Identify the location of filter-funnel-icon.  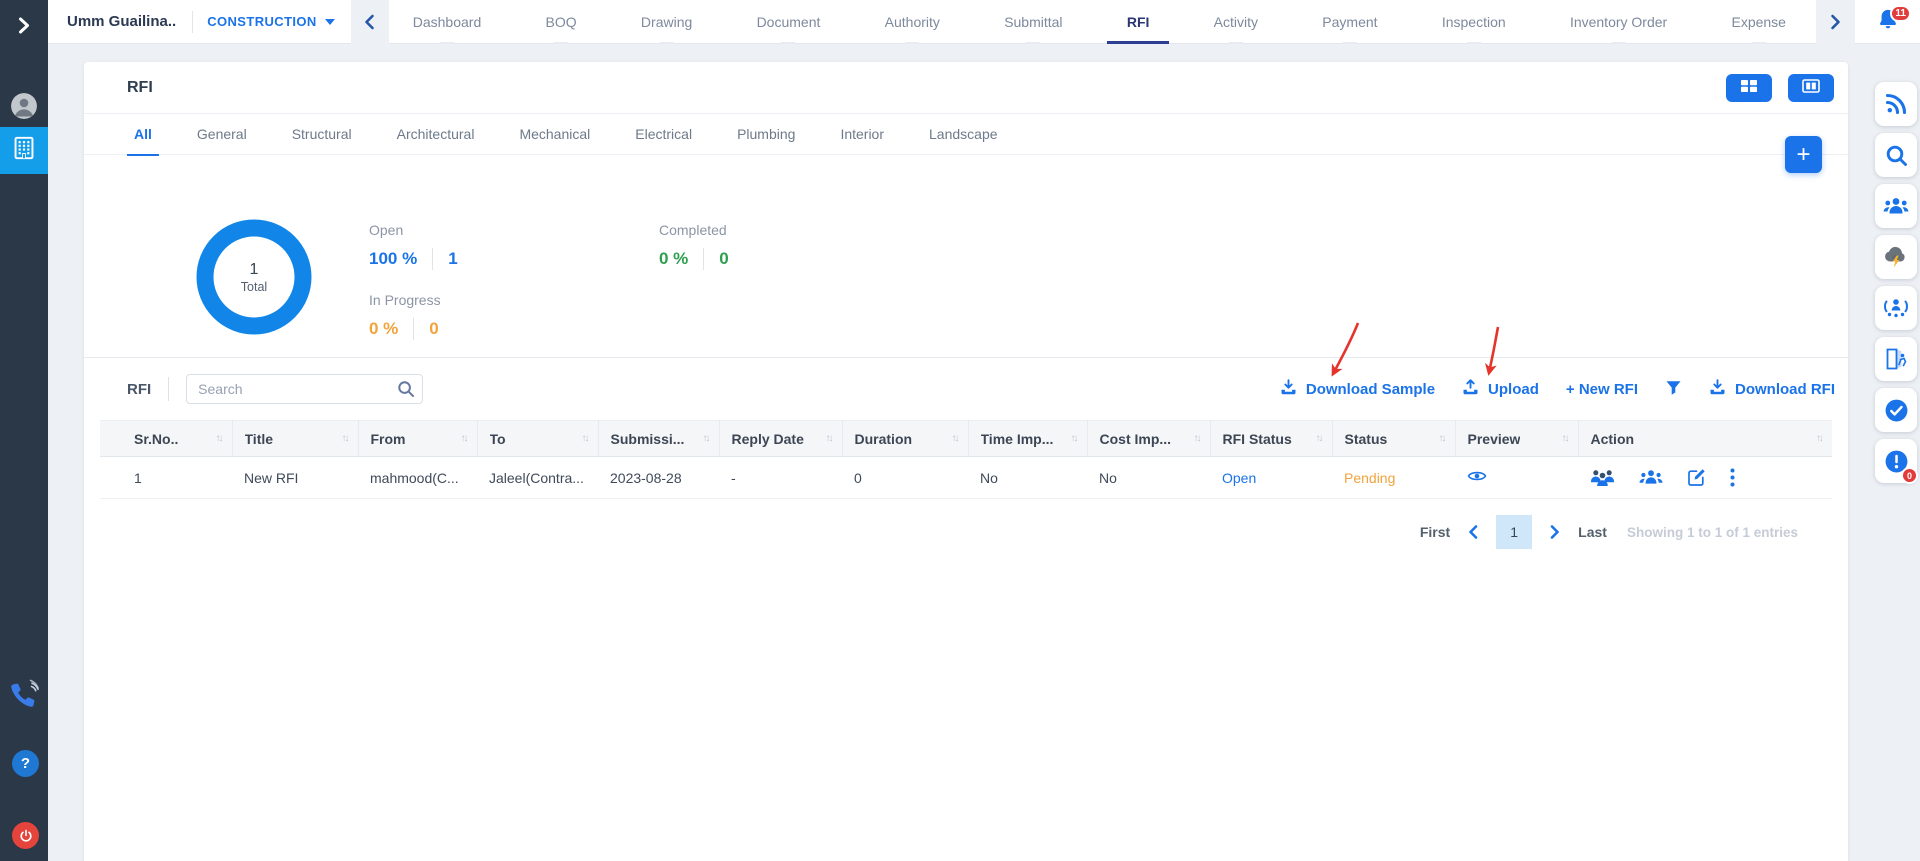
(1673, 389).